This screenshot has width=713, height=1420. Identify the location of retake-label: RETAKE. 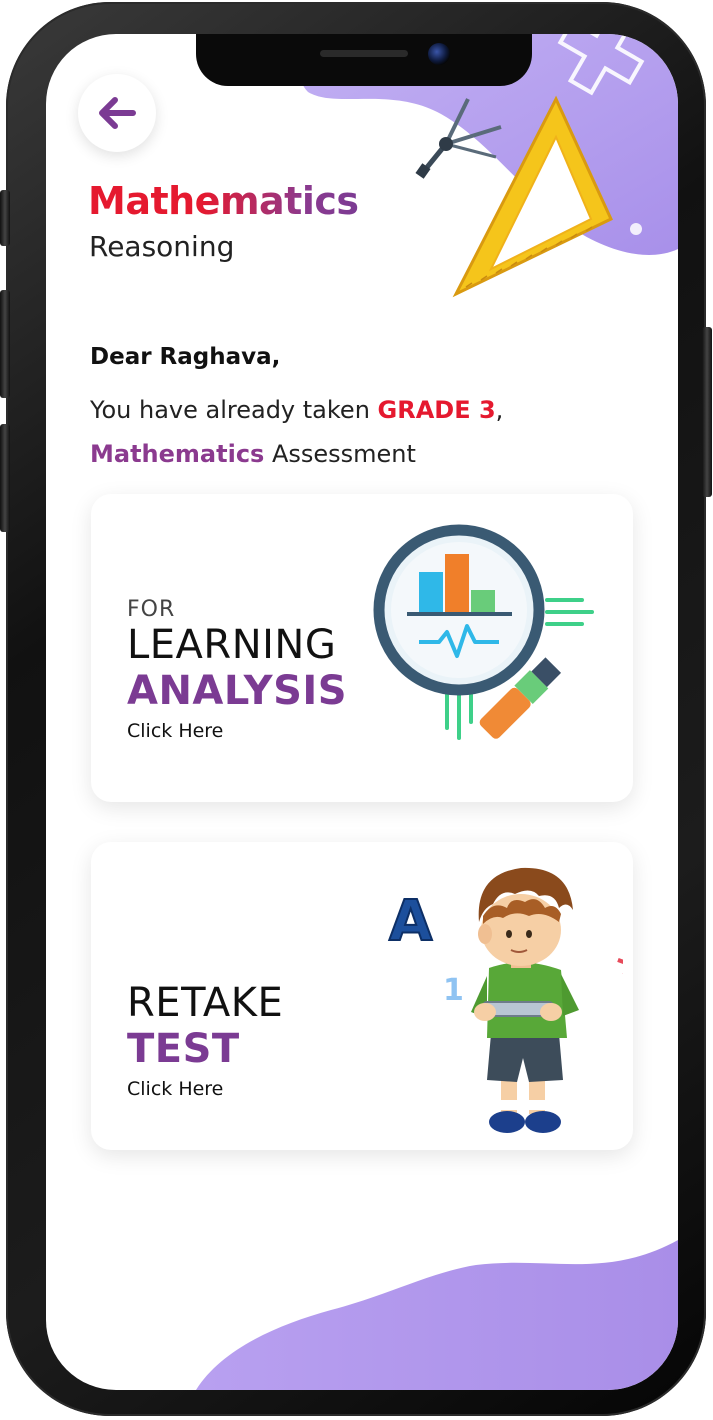
(205, 1003).